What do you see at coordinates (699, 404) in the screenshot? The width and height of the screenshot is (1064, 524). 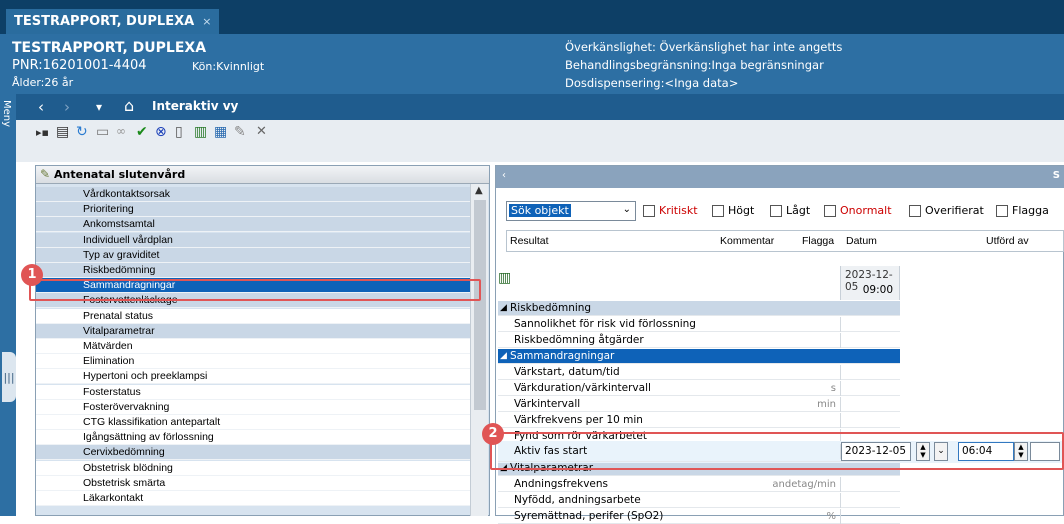 I see `grid-row: Värkintervall min` at bounding box center [699, 404].